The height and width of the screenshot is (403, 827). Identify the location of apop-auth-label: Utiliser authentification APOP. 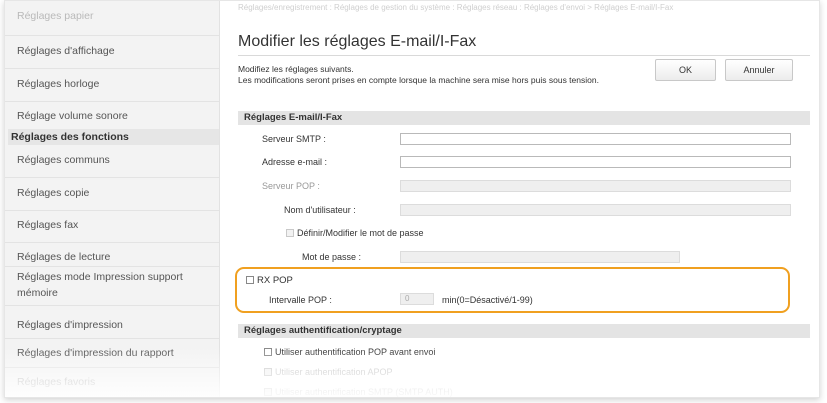
(334, 372).